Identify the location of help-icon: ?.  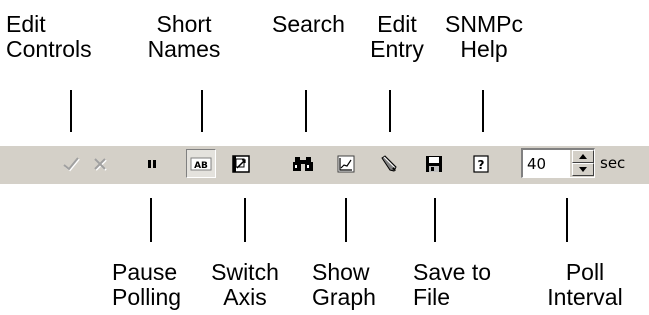
(481, 163).